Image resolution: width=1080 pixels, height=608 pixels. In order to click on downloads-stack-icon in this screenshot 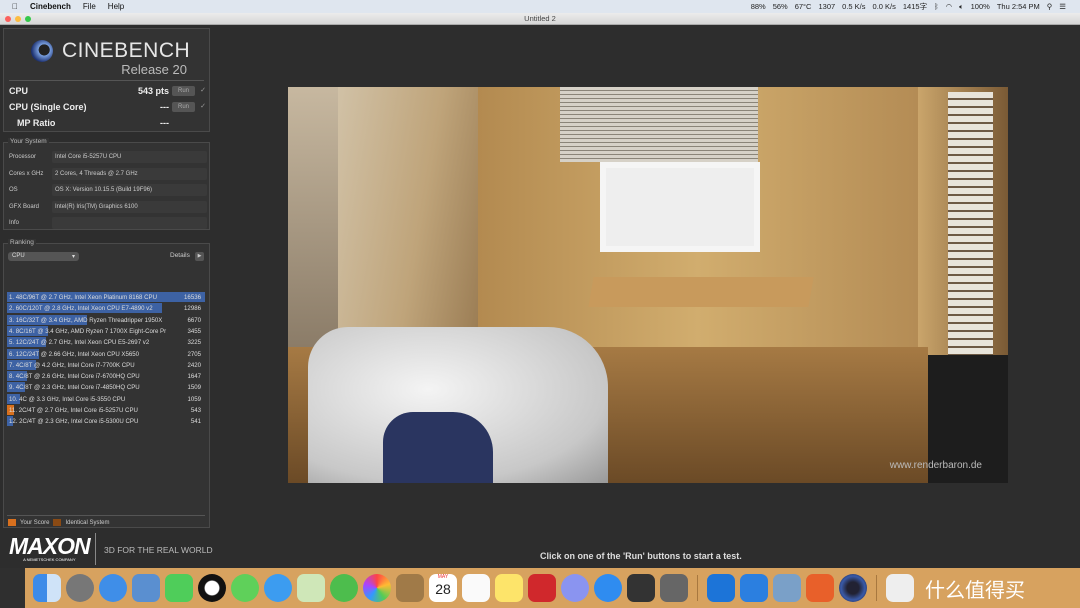, I will do `click(900, 588)`.